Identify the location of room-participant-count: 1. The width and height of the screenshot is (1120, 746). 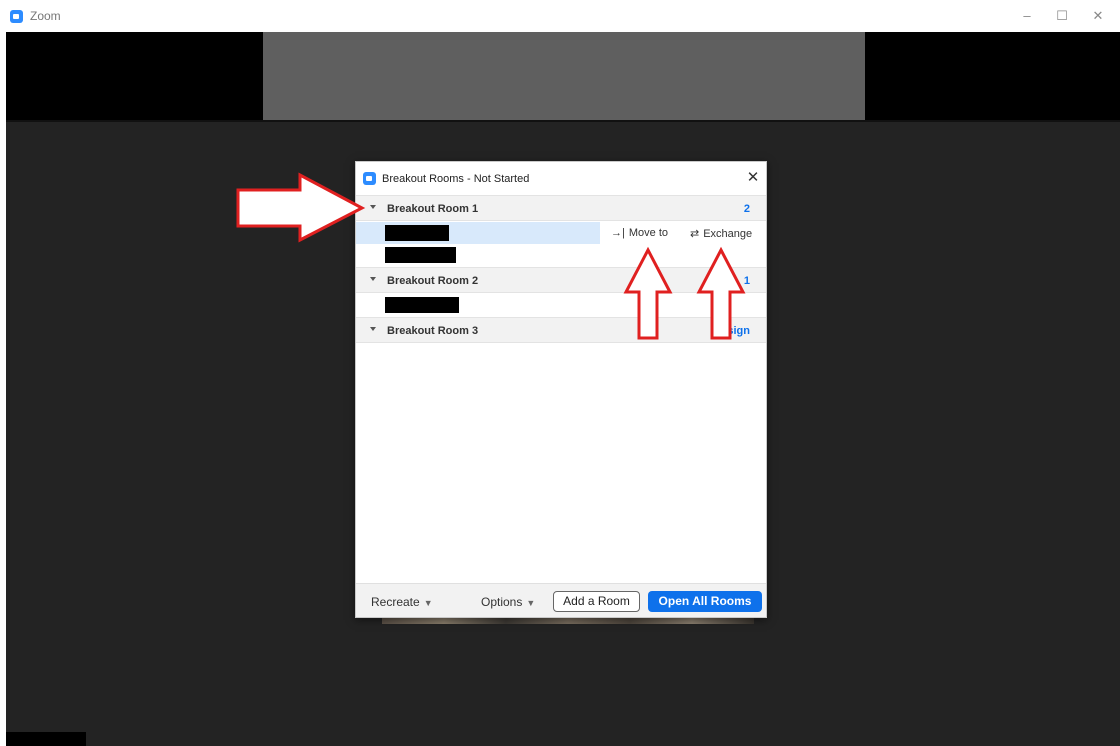
(746, 281).